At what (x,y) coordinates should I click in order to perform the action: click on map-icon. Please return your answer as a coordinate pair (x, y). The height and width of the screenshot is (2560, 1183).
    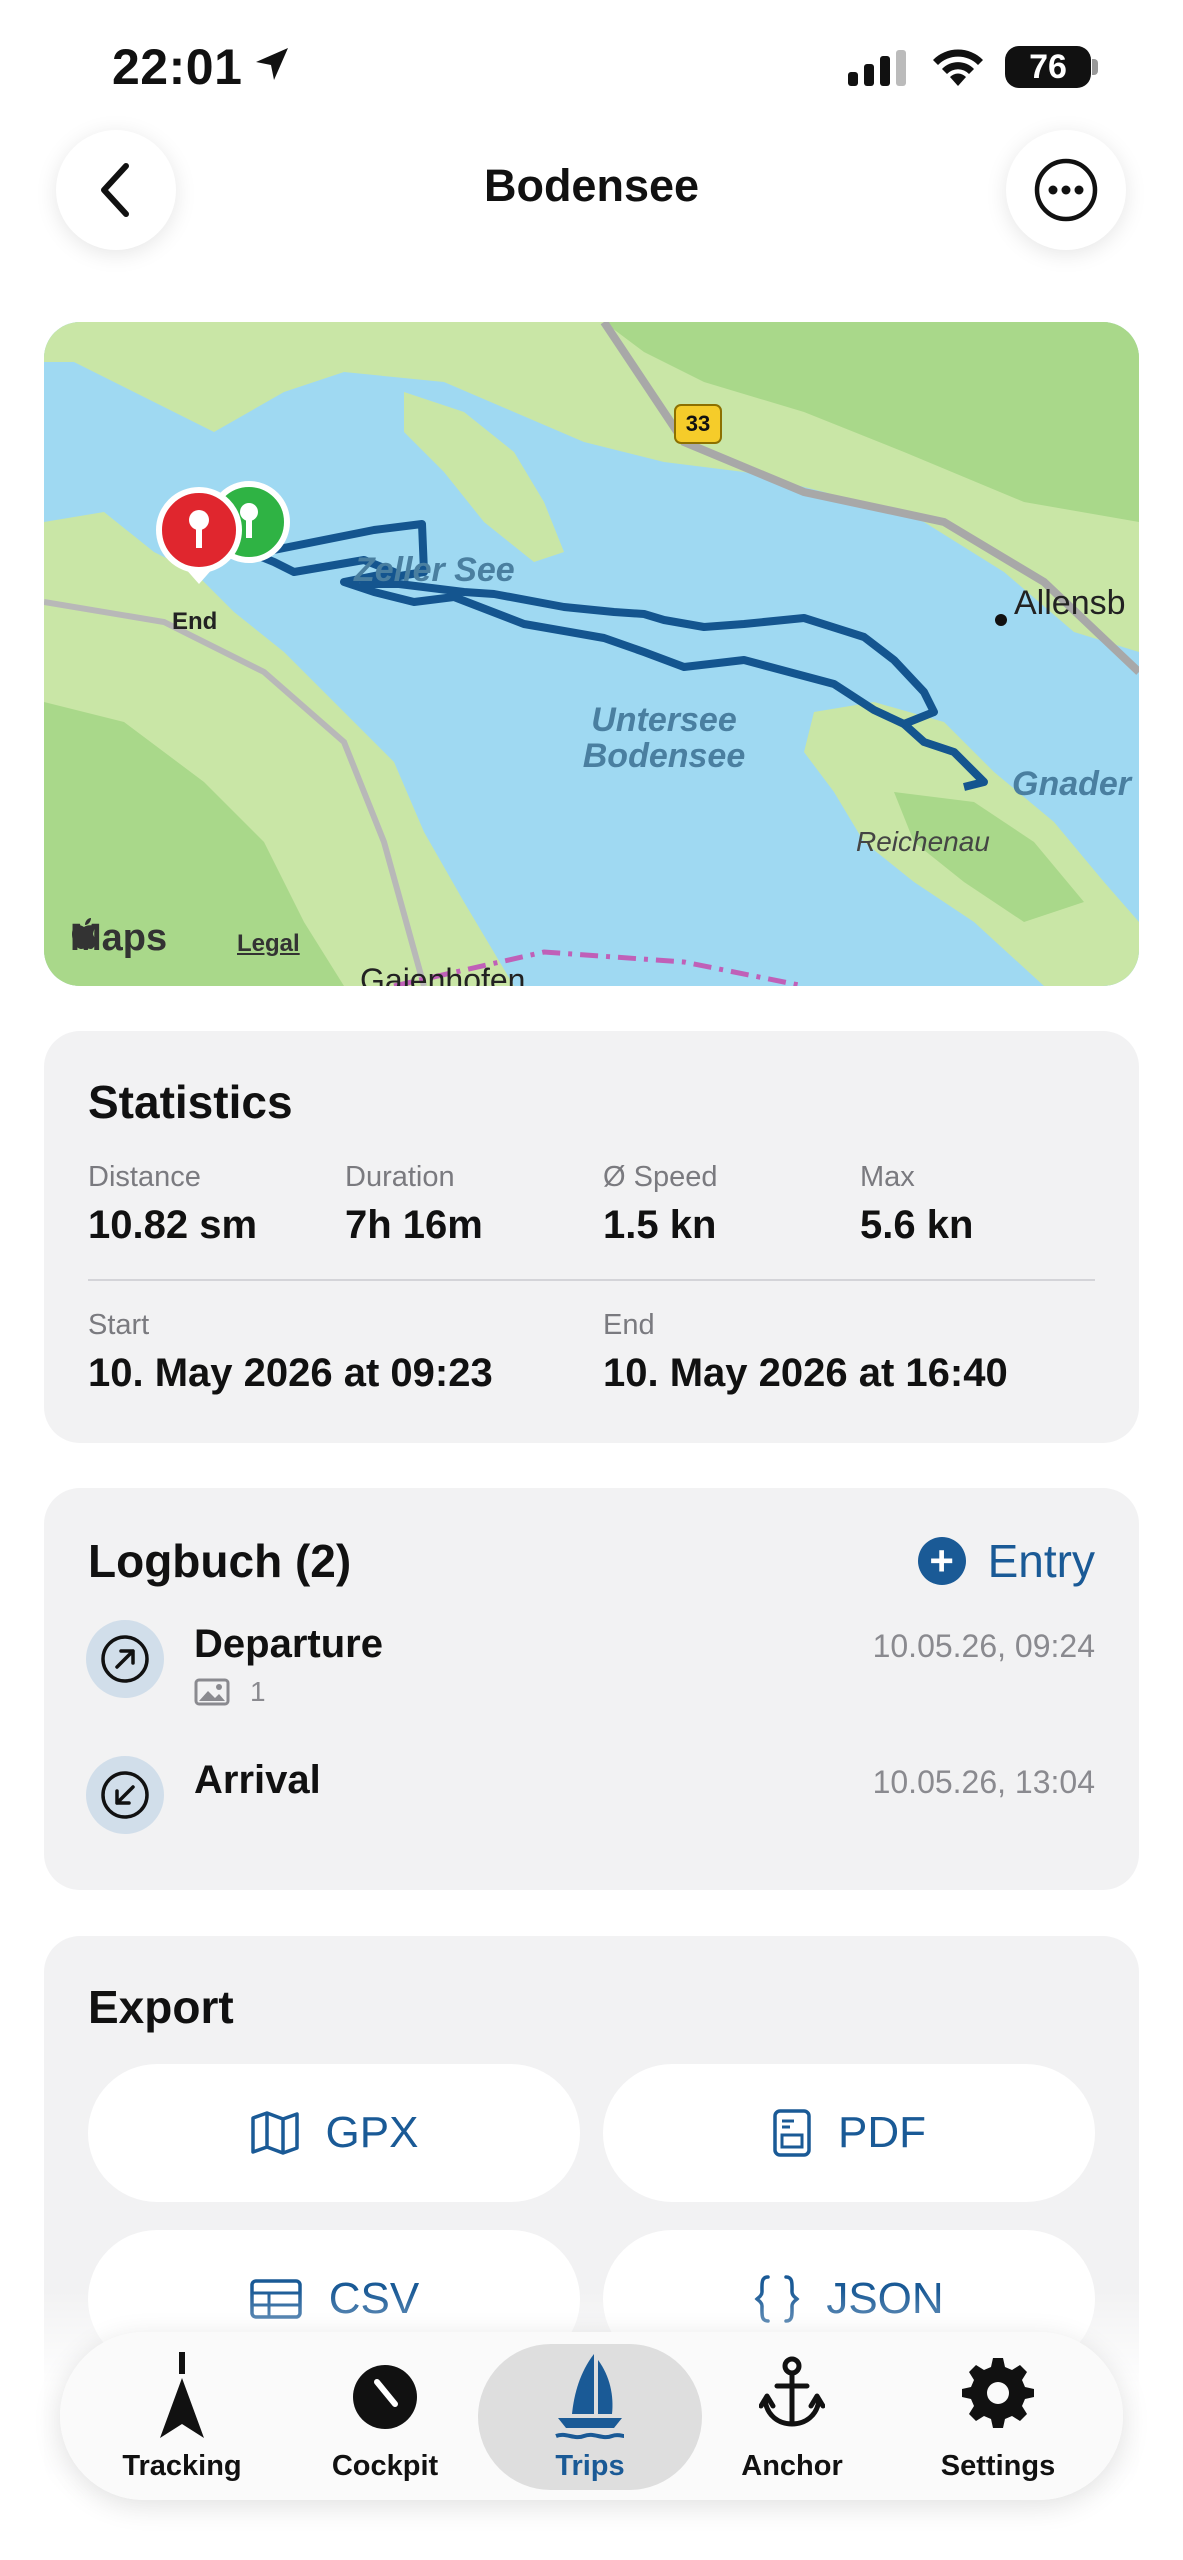
    Looking at the image, I should click on (274, 2133).